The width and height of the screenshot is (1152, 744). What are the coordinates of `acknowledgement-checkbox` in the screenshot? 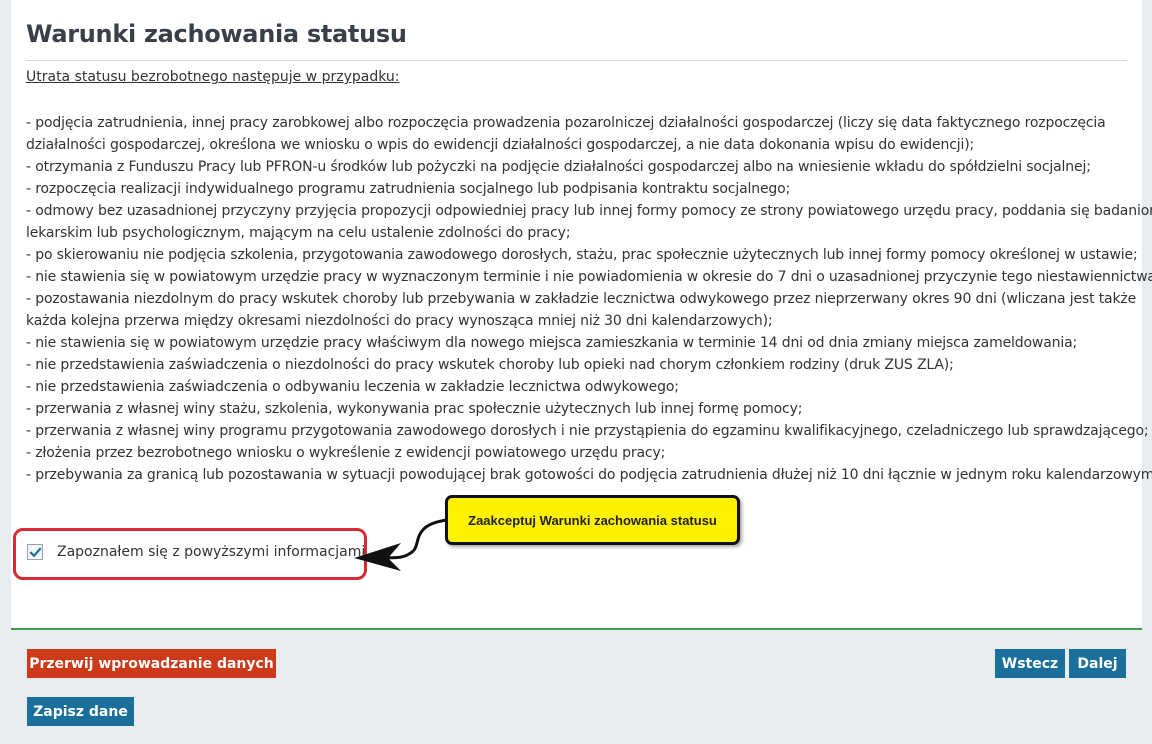 It's located at (35, 552).